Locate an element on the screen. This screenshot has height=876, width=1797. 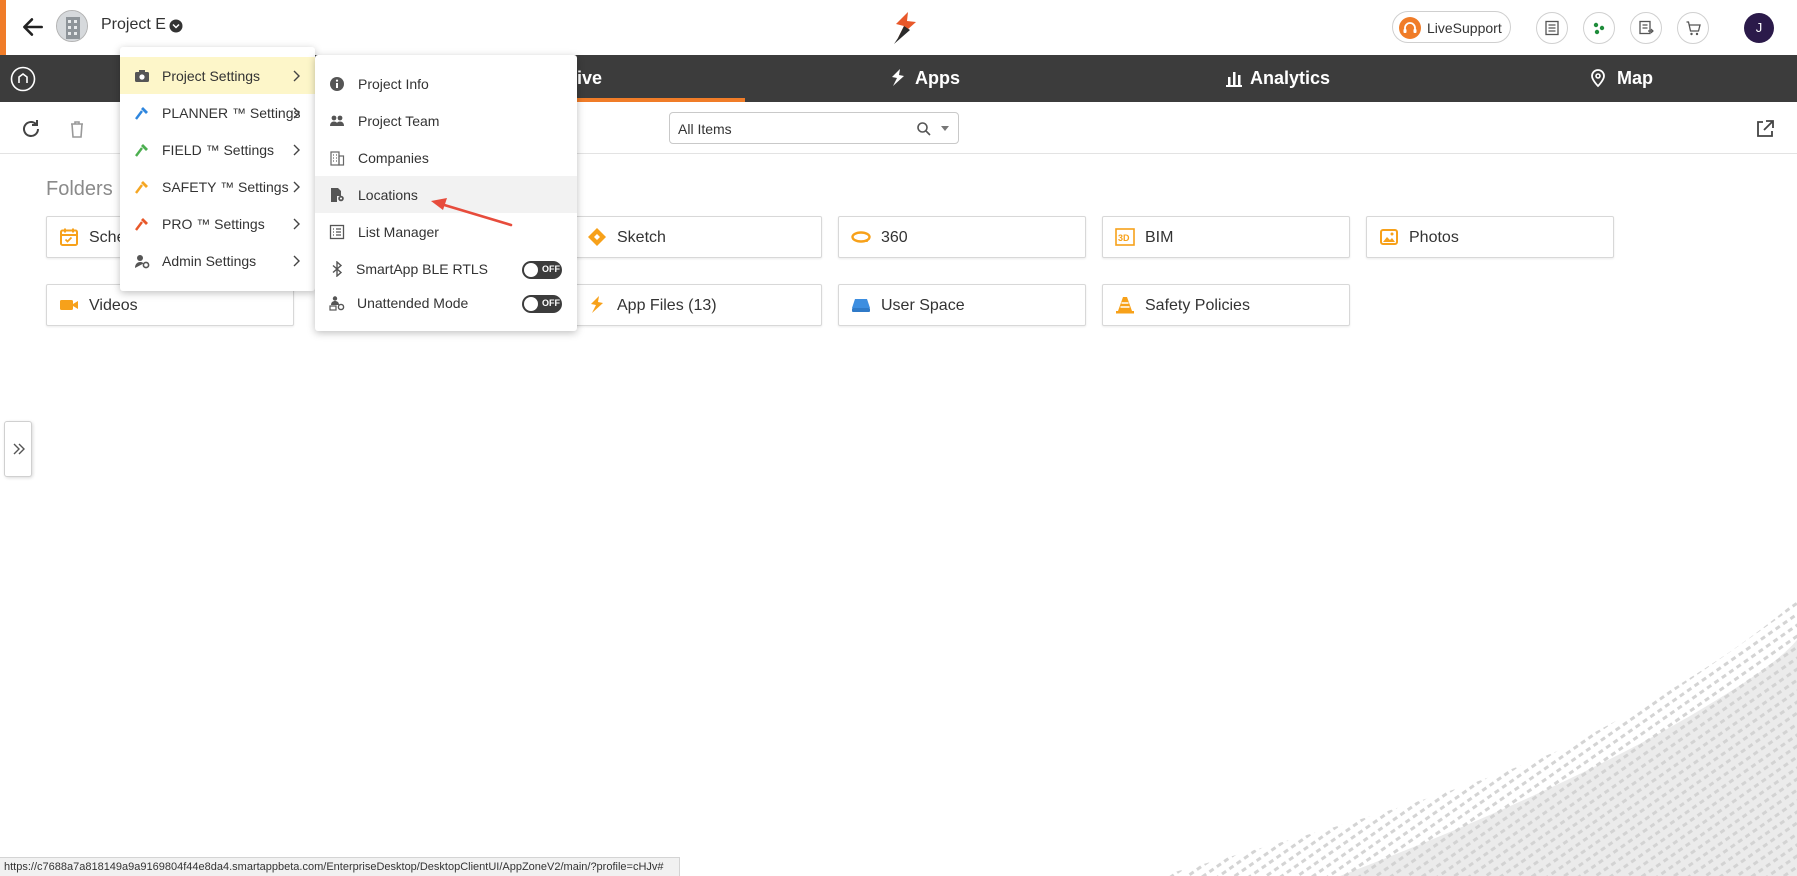
filter-value: All Items is located at coordinates (705, 129).